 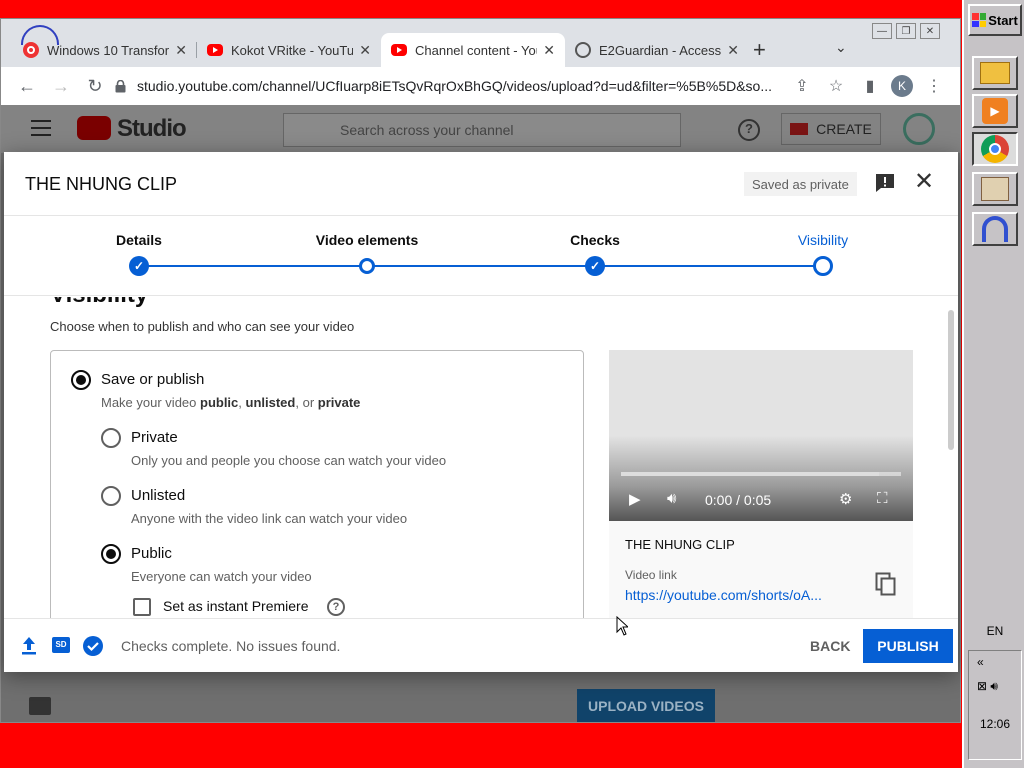 I want to click on step-video-elements-dot-icon, so click(x=367, y=266).